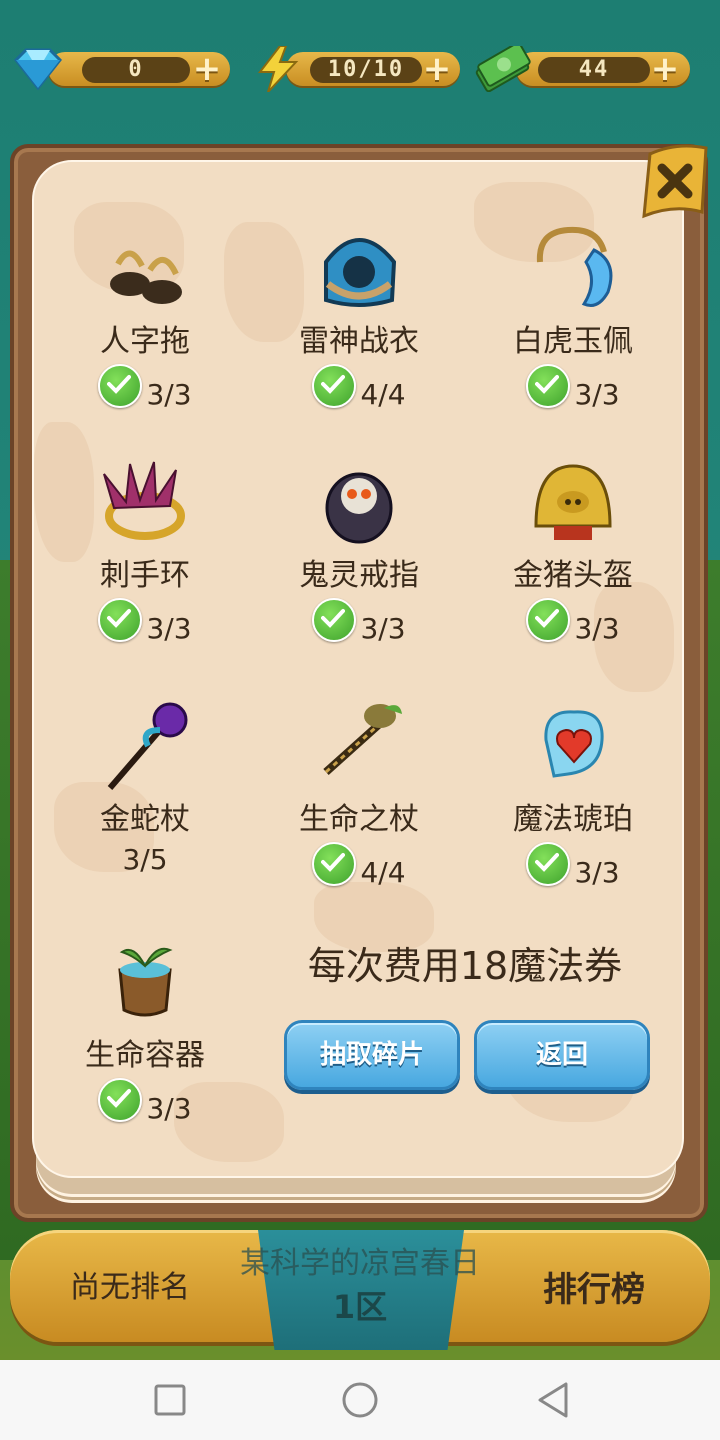 The image size is (720, 1440). What do you see at coordinates (136, 70) in the screenshot?
I see `diamond-value: 0` at bounding box center [136, 70].